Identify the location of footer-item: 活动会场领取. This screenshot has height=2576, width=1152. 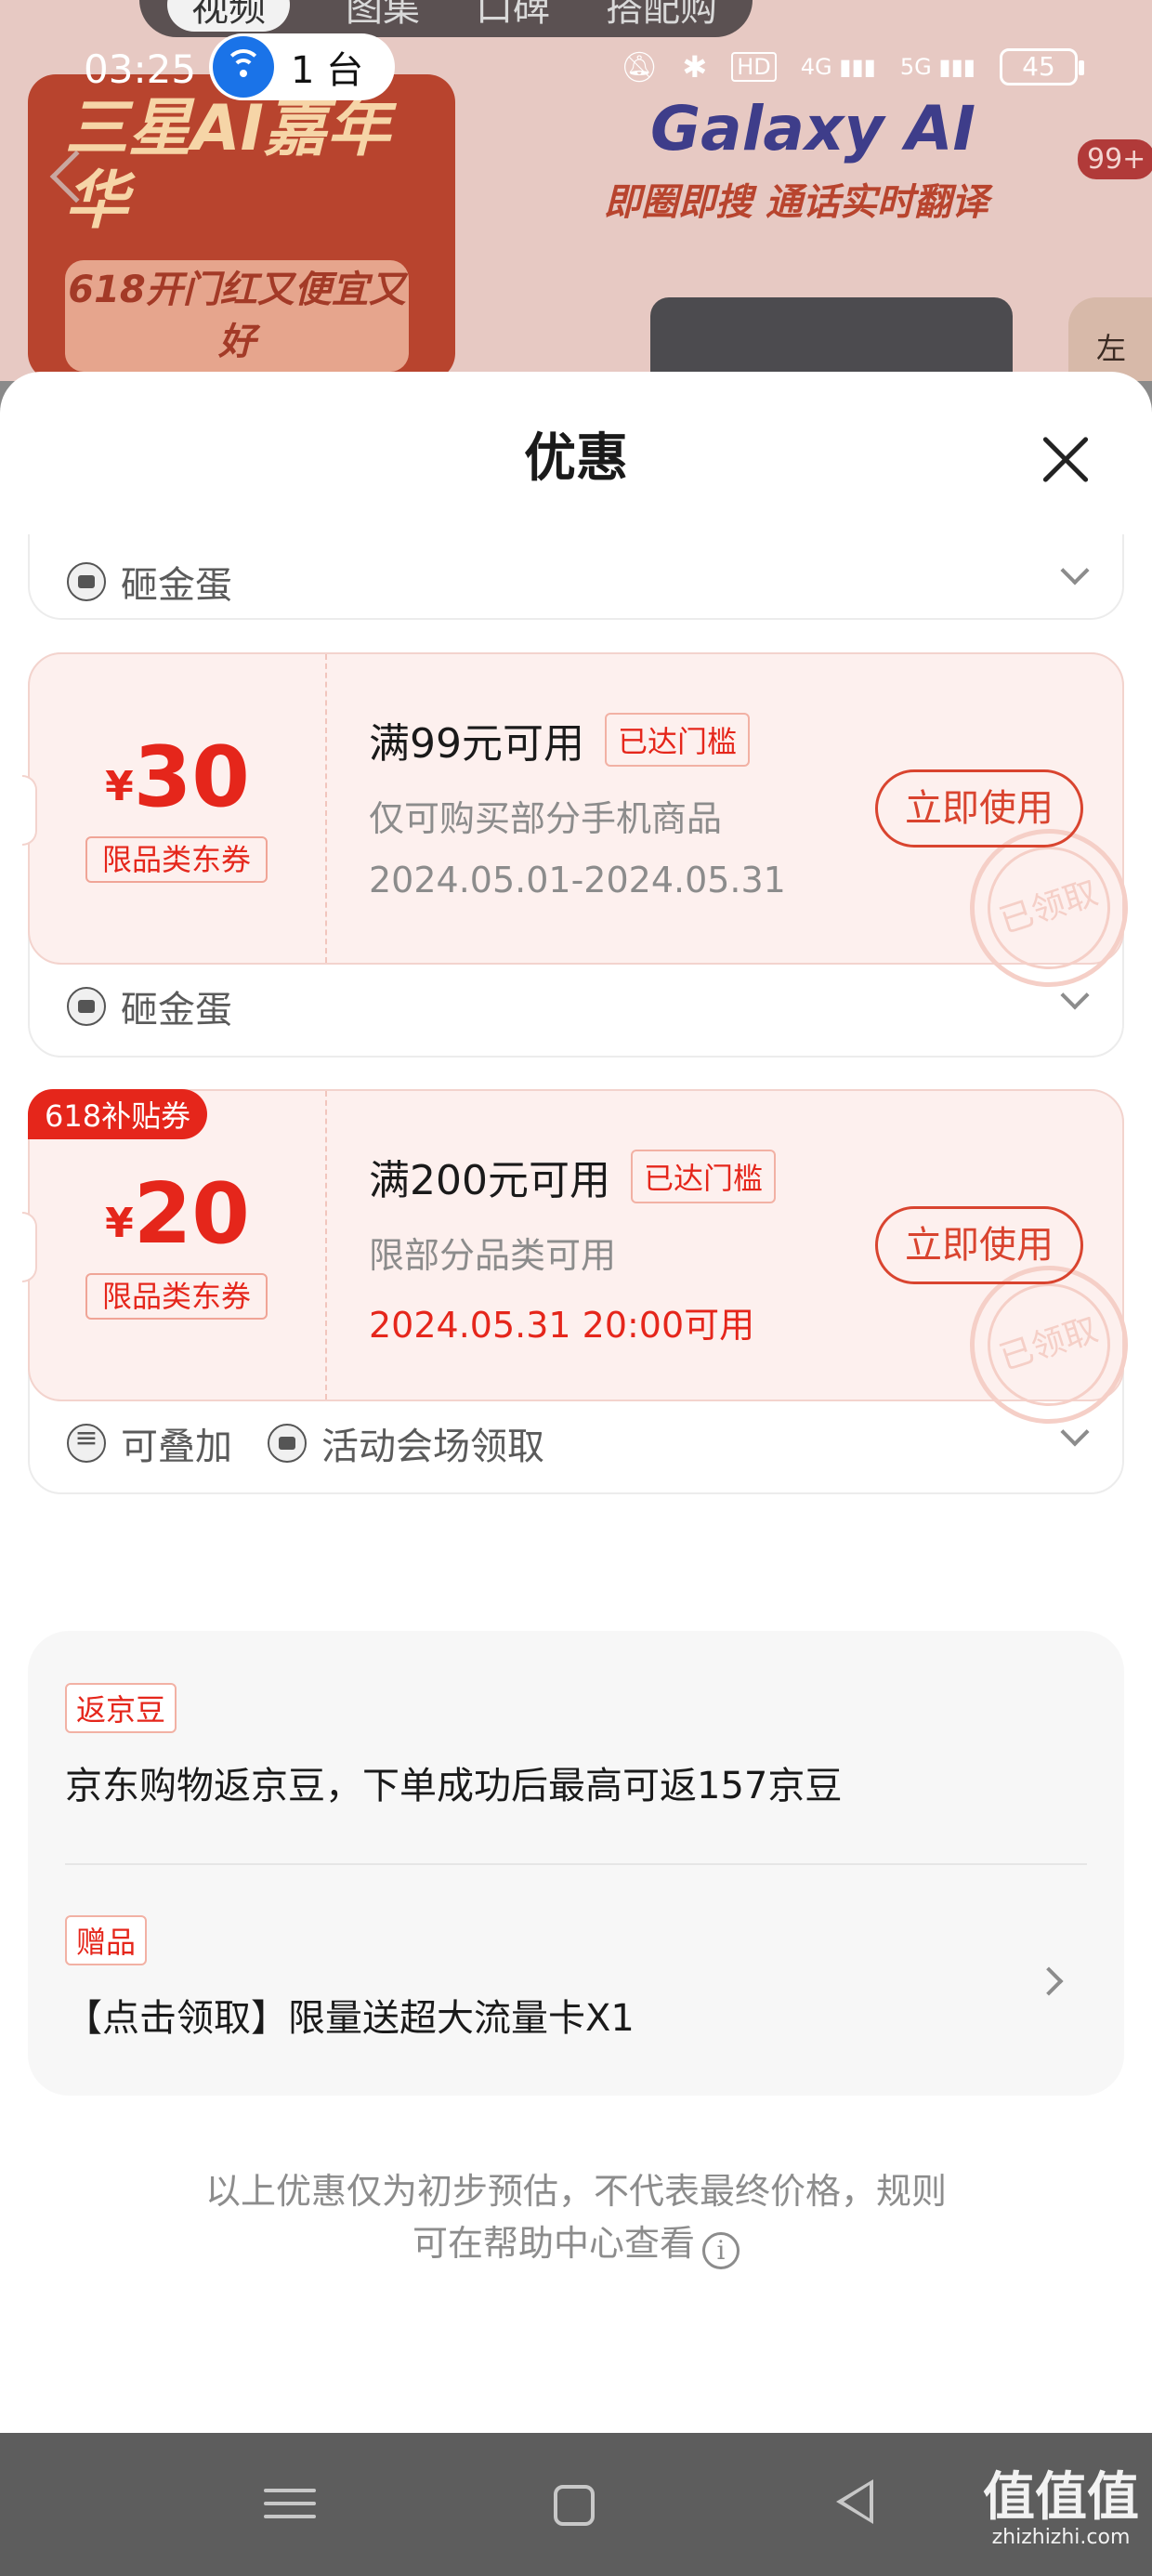
(406, 1443).